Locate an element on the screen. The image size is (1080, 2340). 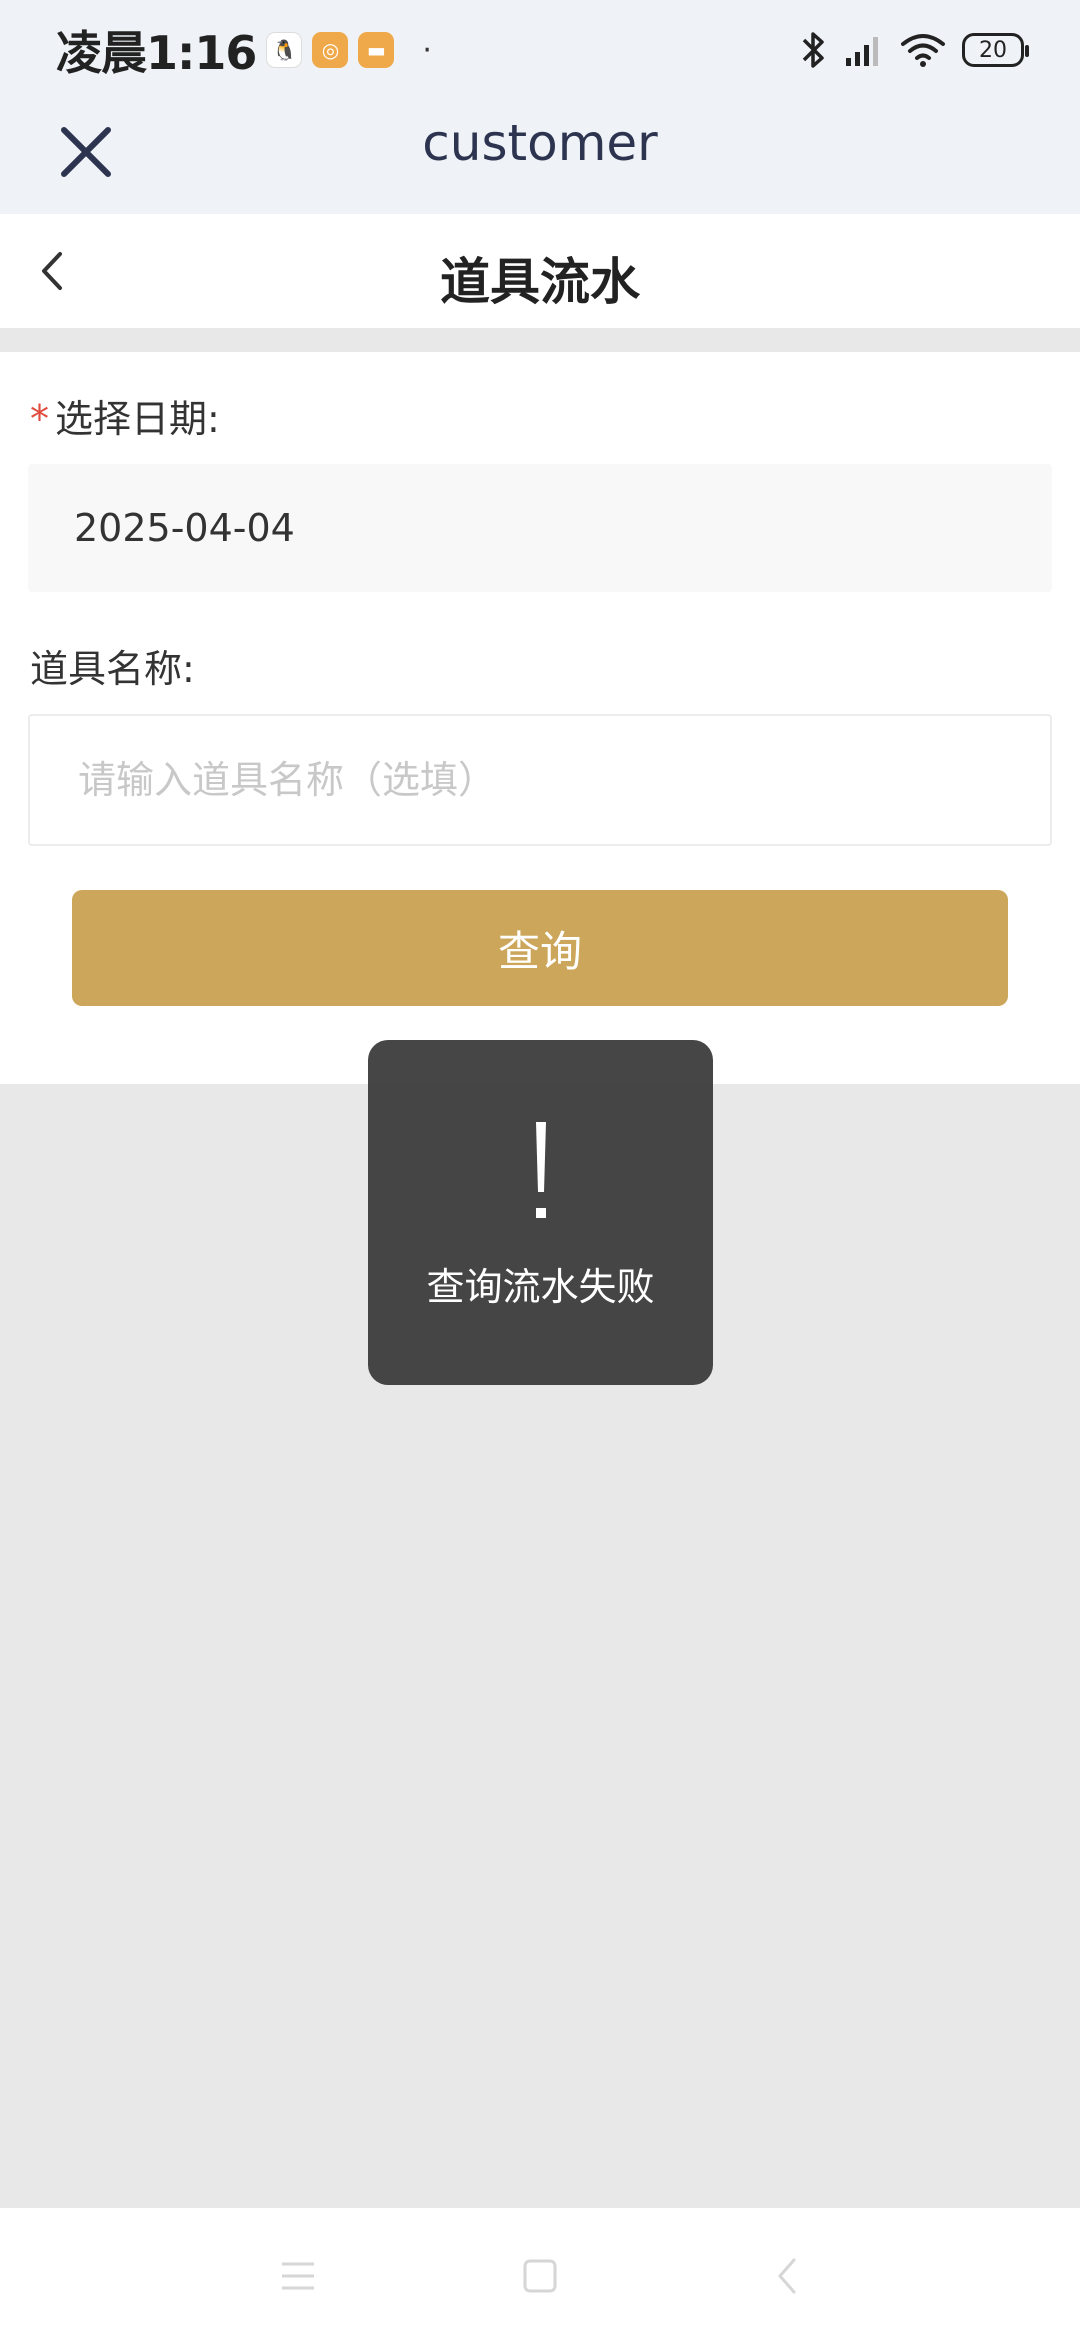
title-bar: customer is located at coordinates (540, 157).